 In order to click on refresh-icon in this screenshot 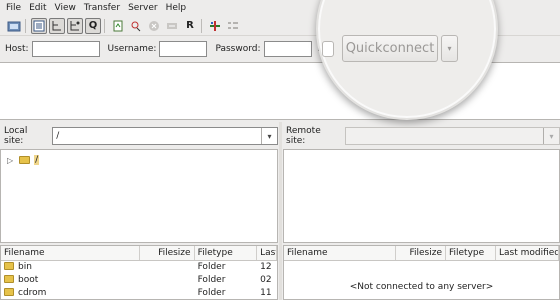, I will do `click(118, 26)`.